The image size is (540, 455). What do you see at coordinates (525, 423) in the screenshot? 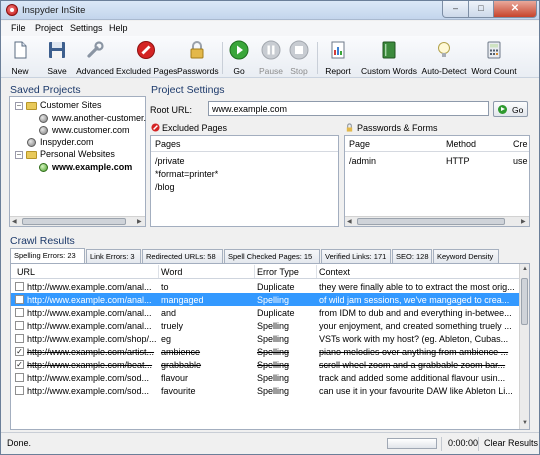
I see `scroll-down-arrow-icon: ▼` at bounding box center [525, 423].